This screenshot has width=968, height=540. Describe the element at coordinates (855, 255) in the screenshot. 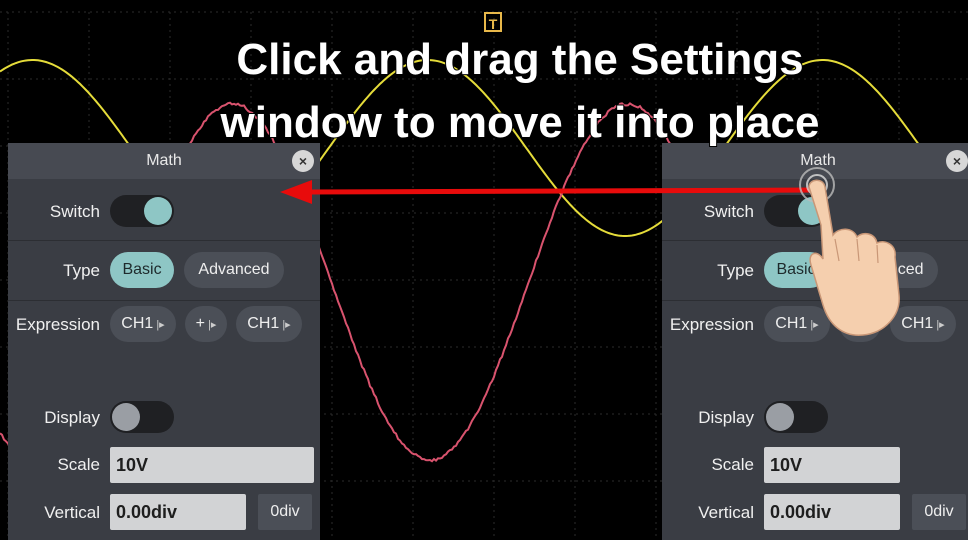

I see `hand-pointer-icon` at that location.